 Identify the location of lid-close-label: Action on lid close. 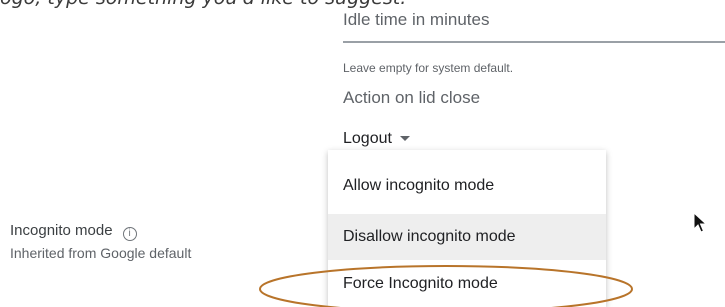
(412, 97).